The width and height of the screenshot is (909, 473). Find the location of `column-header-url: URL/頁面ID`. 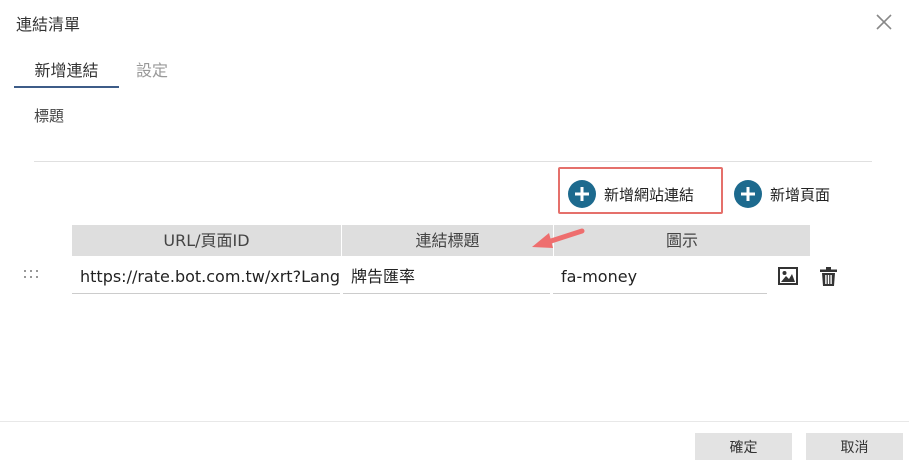

column-header-url: URL/頁面ID is located at coordinates (206, 240).